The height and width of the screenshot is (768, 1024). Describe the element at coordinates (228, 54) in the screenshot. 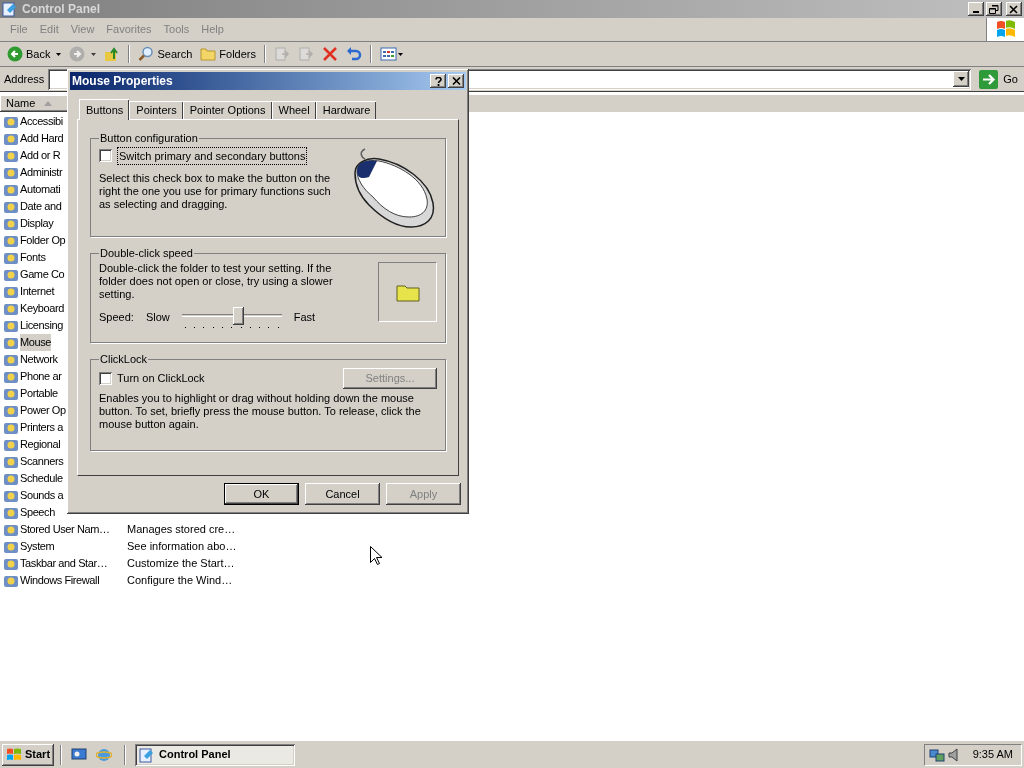

I see `folders-button: Folders` at that location.